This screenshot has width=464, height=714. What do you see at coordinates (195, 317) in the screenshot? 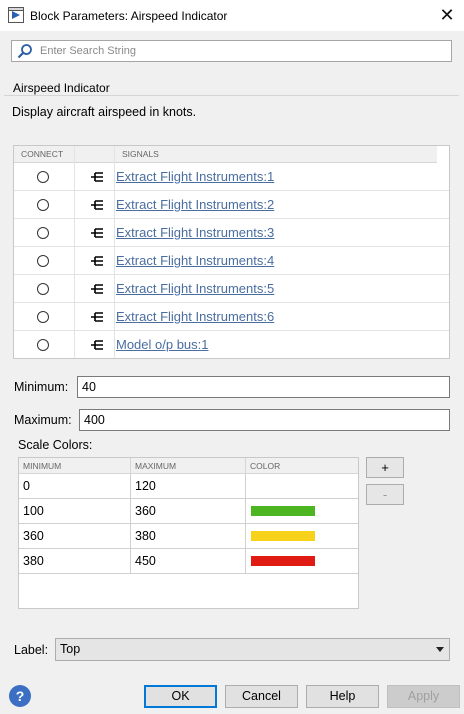
I see `signal-link: Extract Flight Instruments:6` at bounding box center [195, 317].